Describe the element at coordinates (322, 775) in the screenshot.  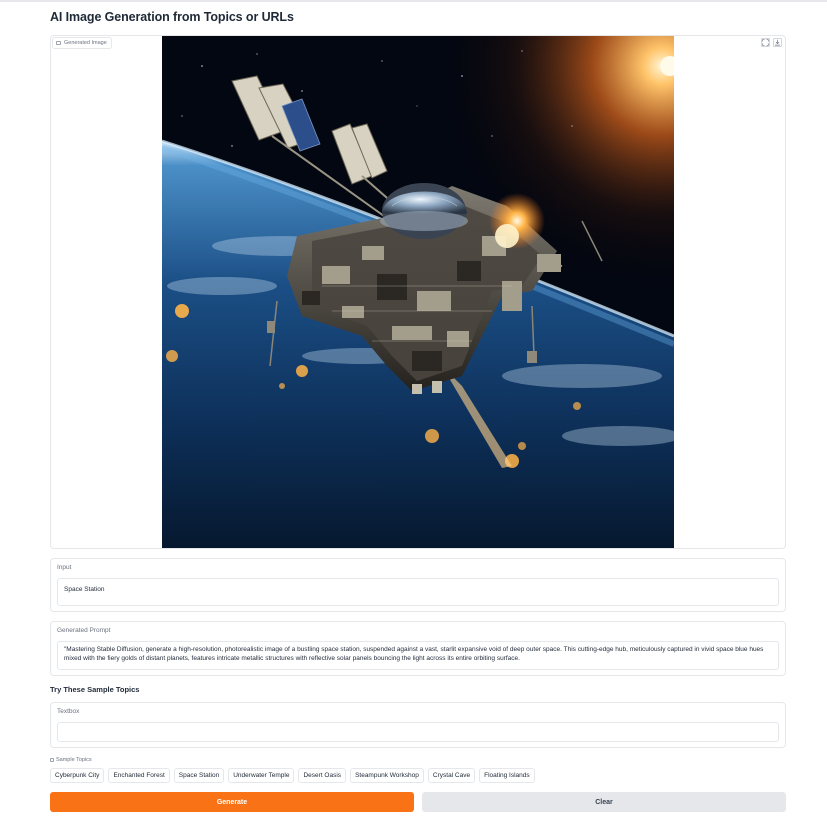
I see `sample-topic-chip: Desert Oasis` at that location.